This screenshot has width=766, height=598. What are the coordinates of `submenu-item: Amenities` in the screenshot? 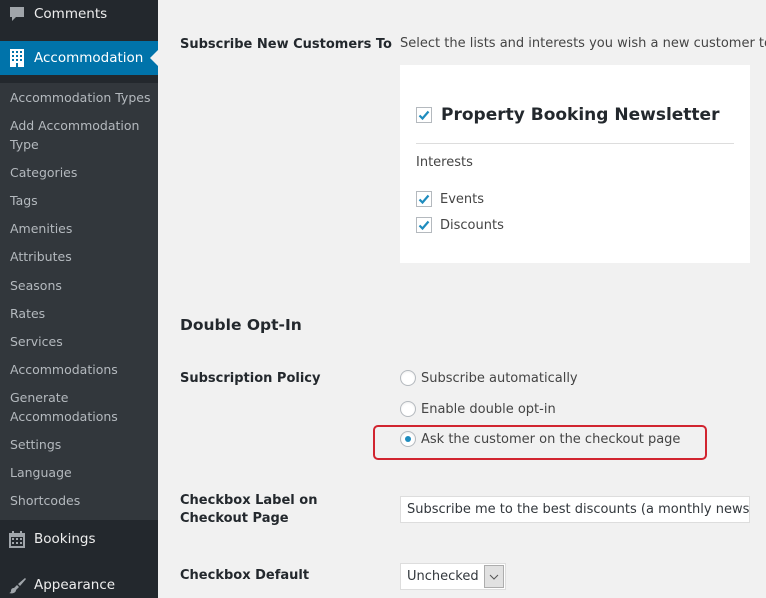 It's located at (82, 228).